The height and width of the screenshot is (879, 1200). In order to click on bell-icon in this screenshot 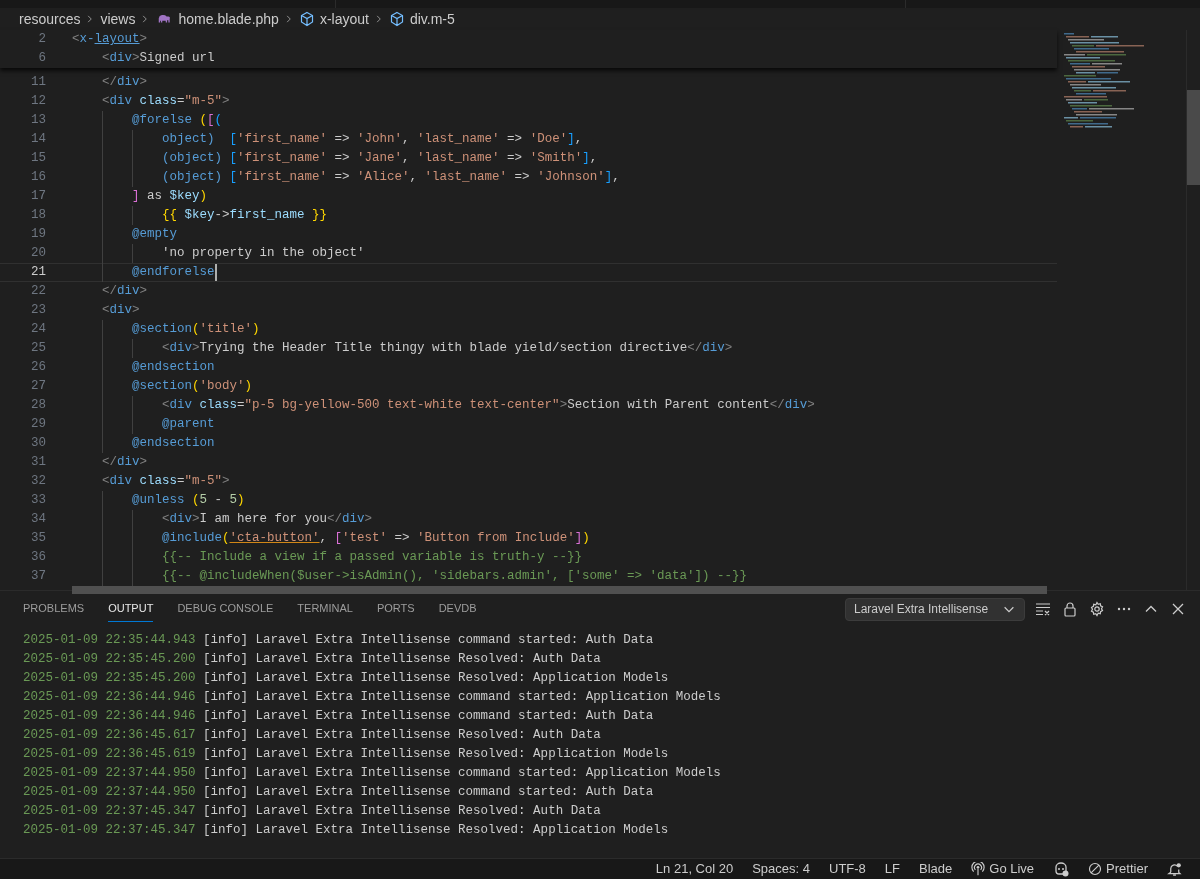, I will do `click(1174, 869)`.